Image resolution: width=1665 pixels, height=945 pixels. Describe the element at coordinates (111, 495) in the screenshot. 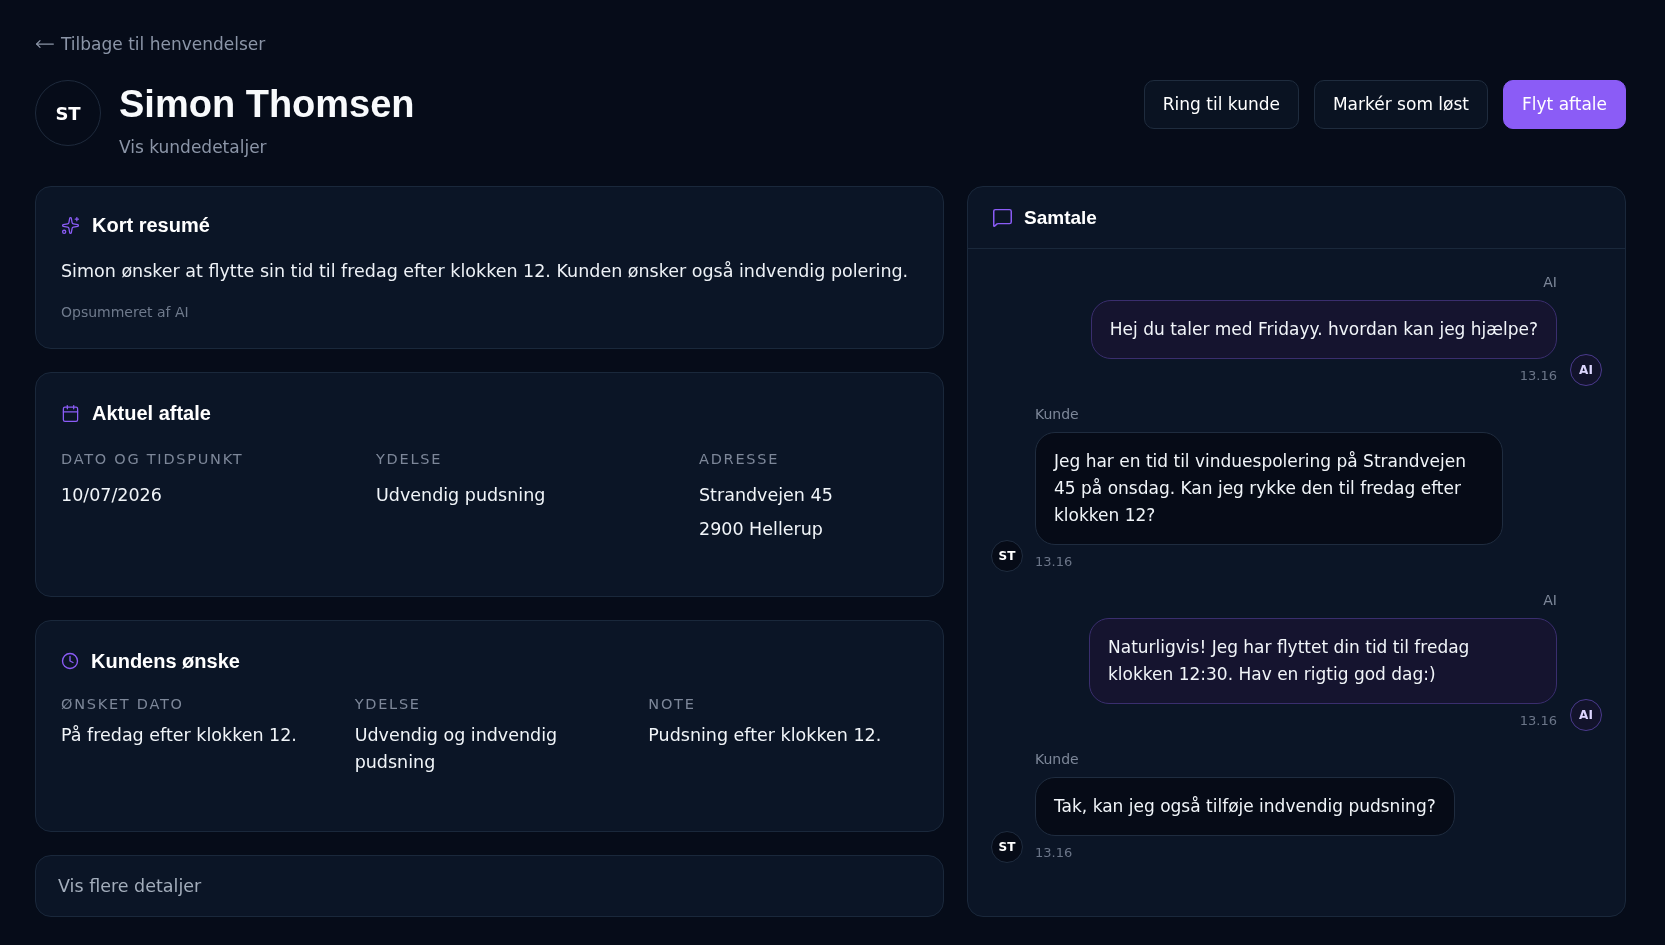

I see `field-value: 10/07/2026` at that location.